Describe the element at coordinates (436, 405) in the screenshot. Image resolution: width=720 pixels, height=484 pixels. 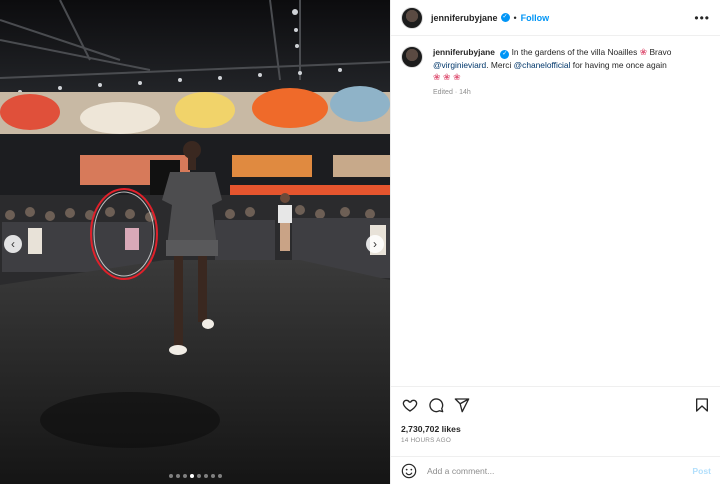
I see `comment-icon` at that location.